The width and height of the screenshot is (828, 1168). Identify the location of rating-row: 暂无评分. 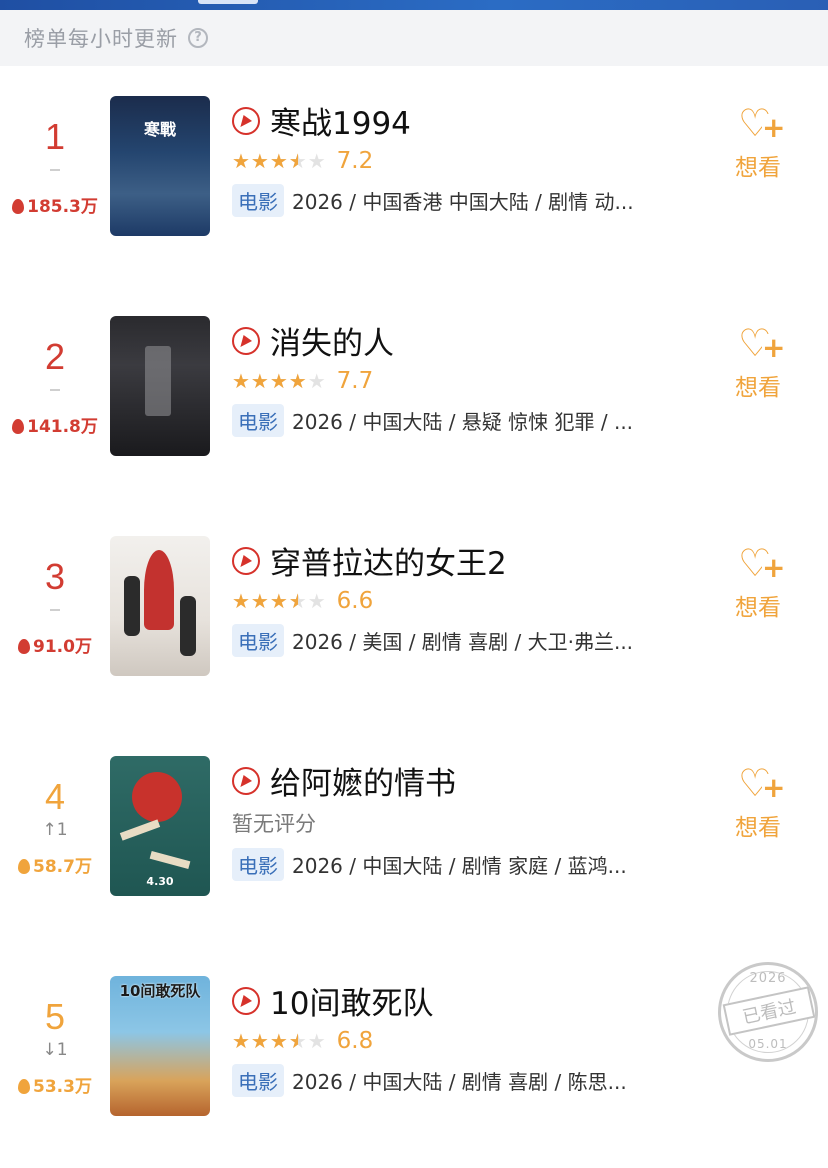
(274, 823).